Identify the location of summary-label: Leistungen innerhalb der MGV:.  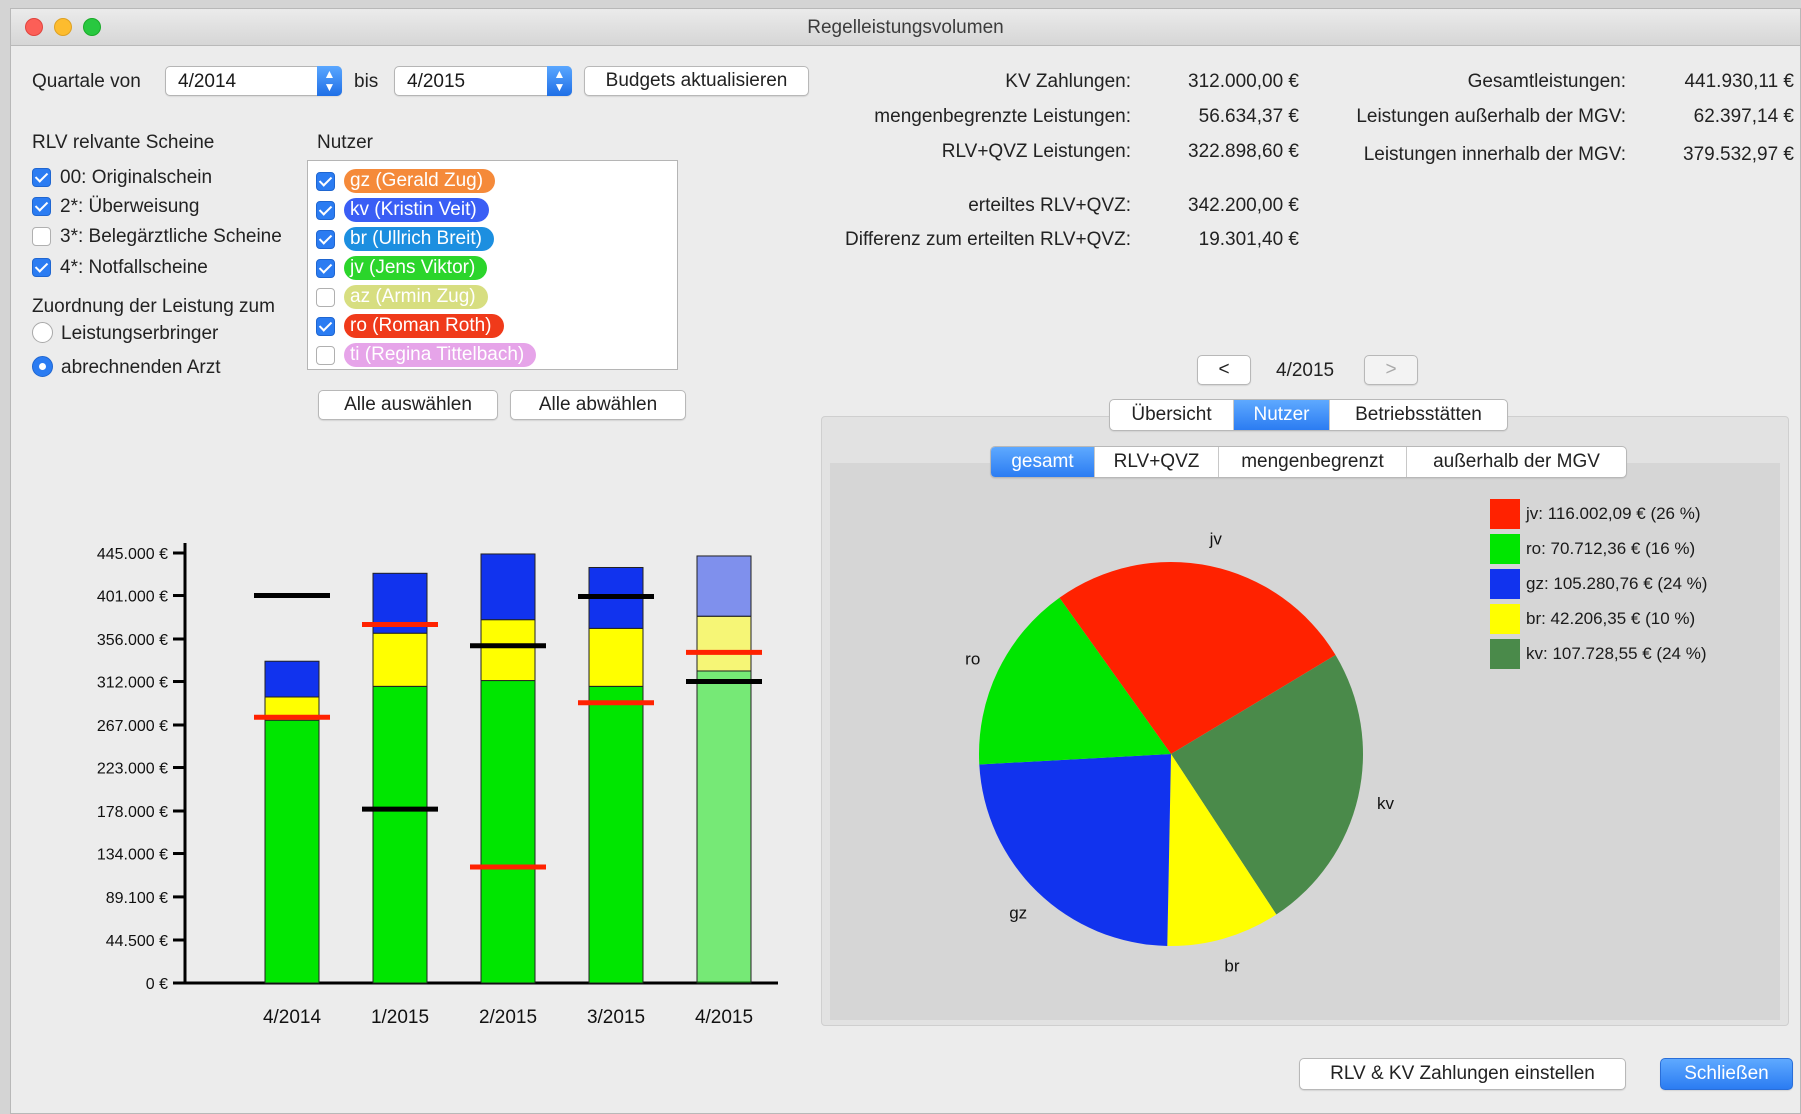
(1494, 154).